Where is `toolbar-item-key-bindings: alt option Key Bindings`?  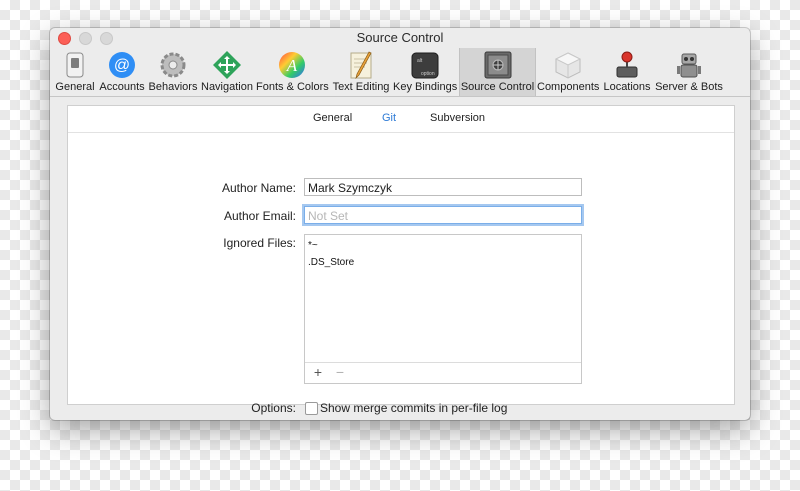 toolbar-item-key-bindings: alt option Key Bindings is located at coordinates (425, 72).